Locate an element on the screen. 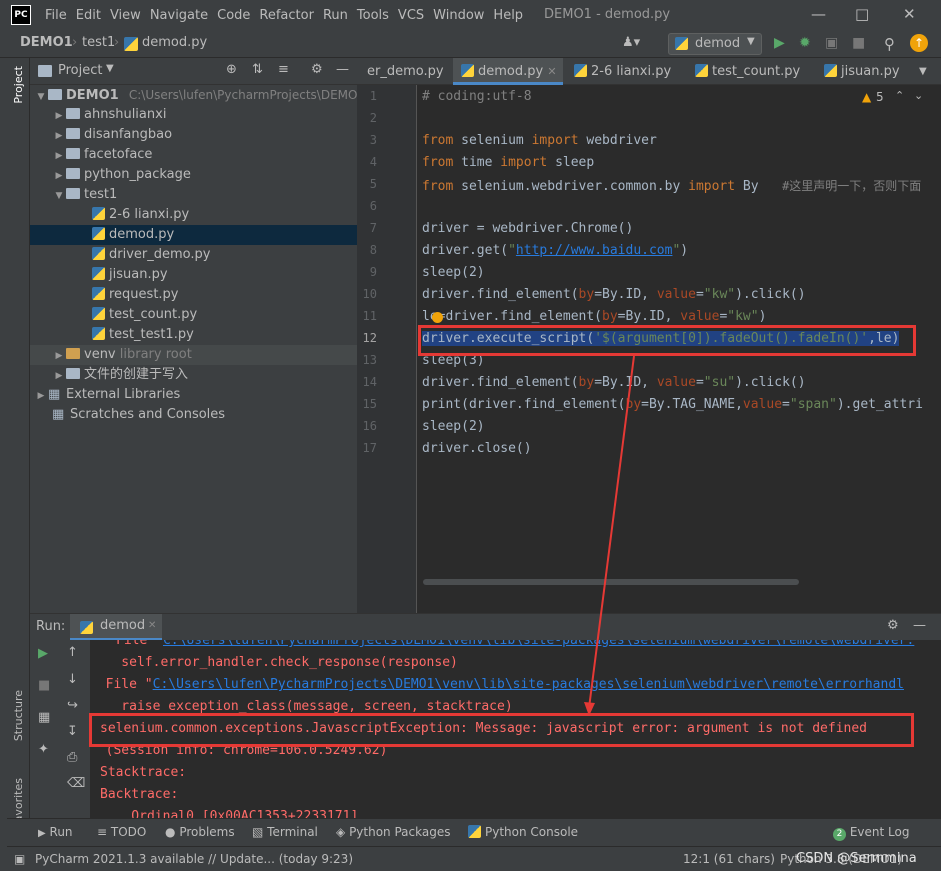 This screenshot has height=871, width=941. annotation-arrow is located at coordinates (609, 535).